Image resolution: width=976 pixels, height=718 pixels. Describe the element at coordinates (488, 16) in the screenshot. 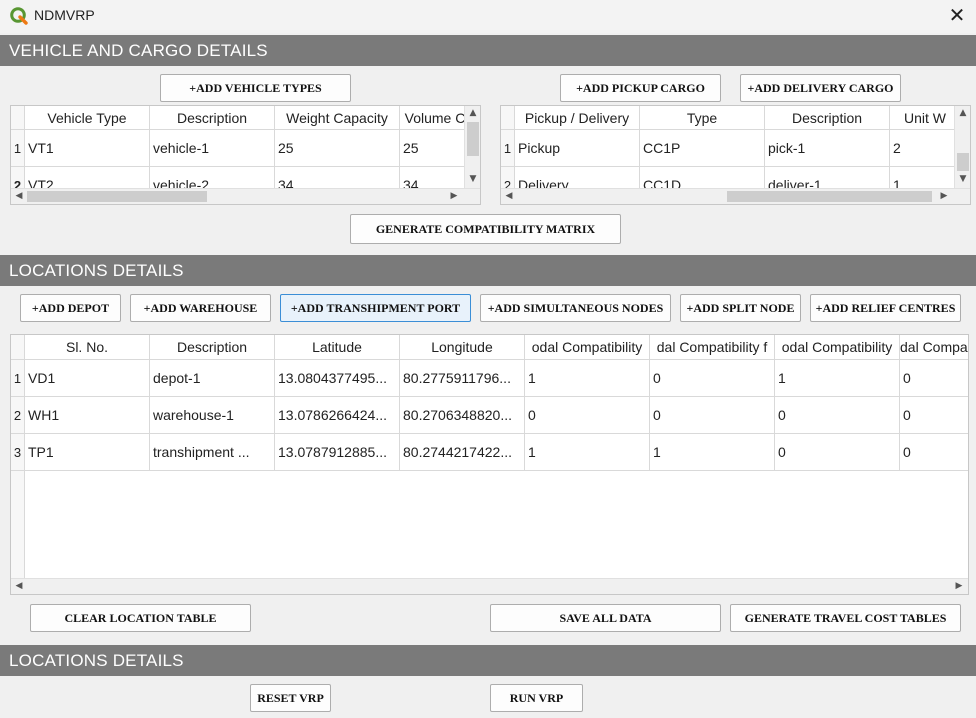

I see `title-bar: NDMVRP ✕` at that location.